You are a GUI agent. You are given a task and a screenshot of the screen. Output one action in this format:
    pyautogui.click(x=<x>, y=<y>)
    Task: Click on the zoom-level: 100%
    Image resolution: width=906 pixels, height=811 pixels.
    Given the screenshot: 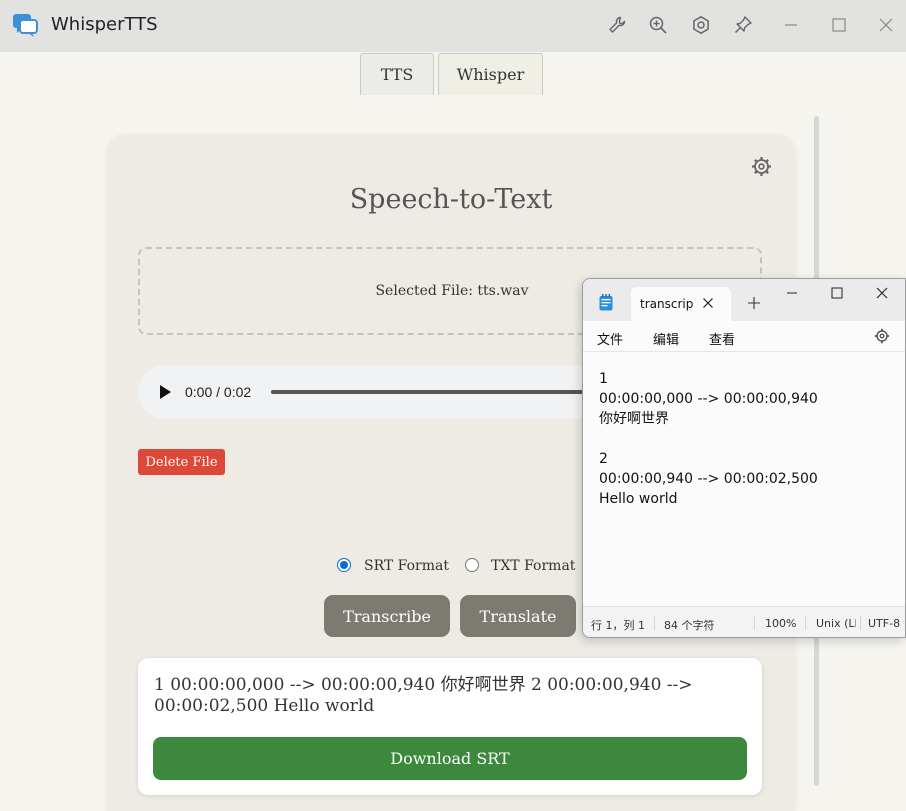 What is the action you would take?
    pyautogui.click(x=781, y=623)
    